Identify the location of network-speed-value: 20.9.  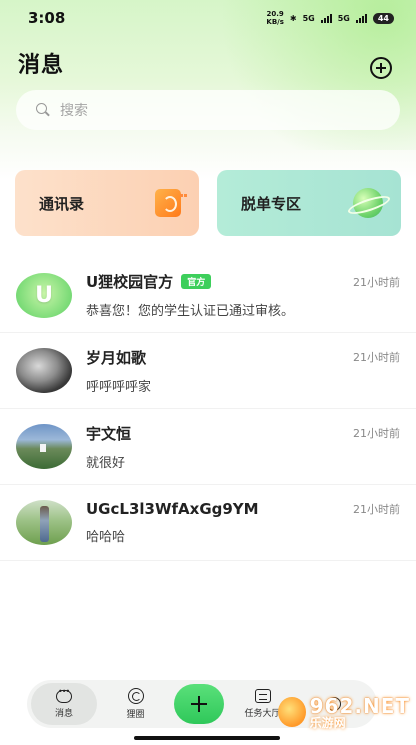
(275, 14).